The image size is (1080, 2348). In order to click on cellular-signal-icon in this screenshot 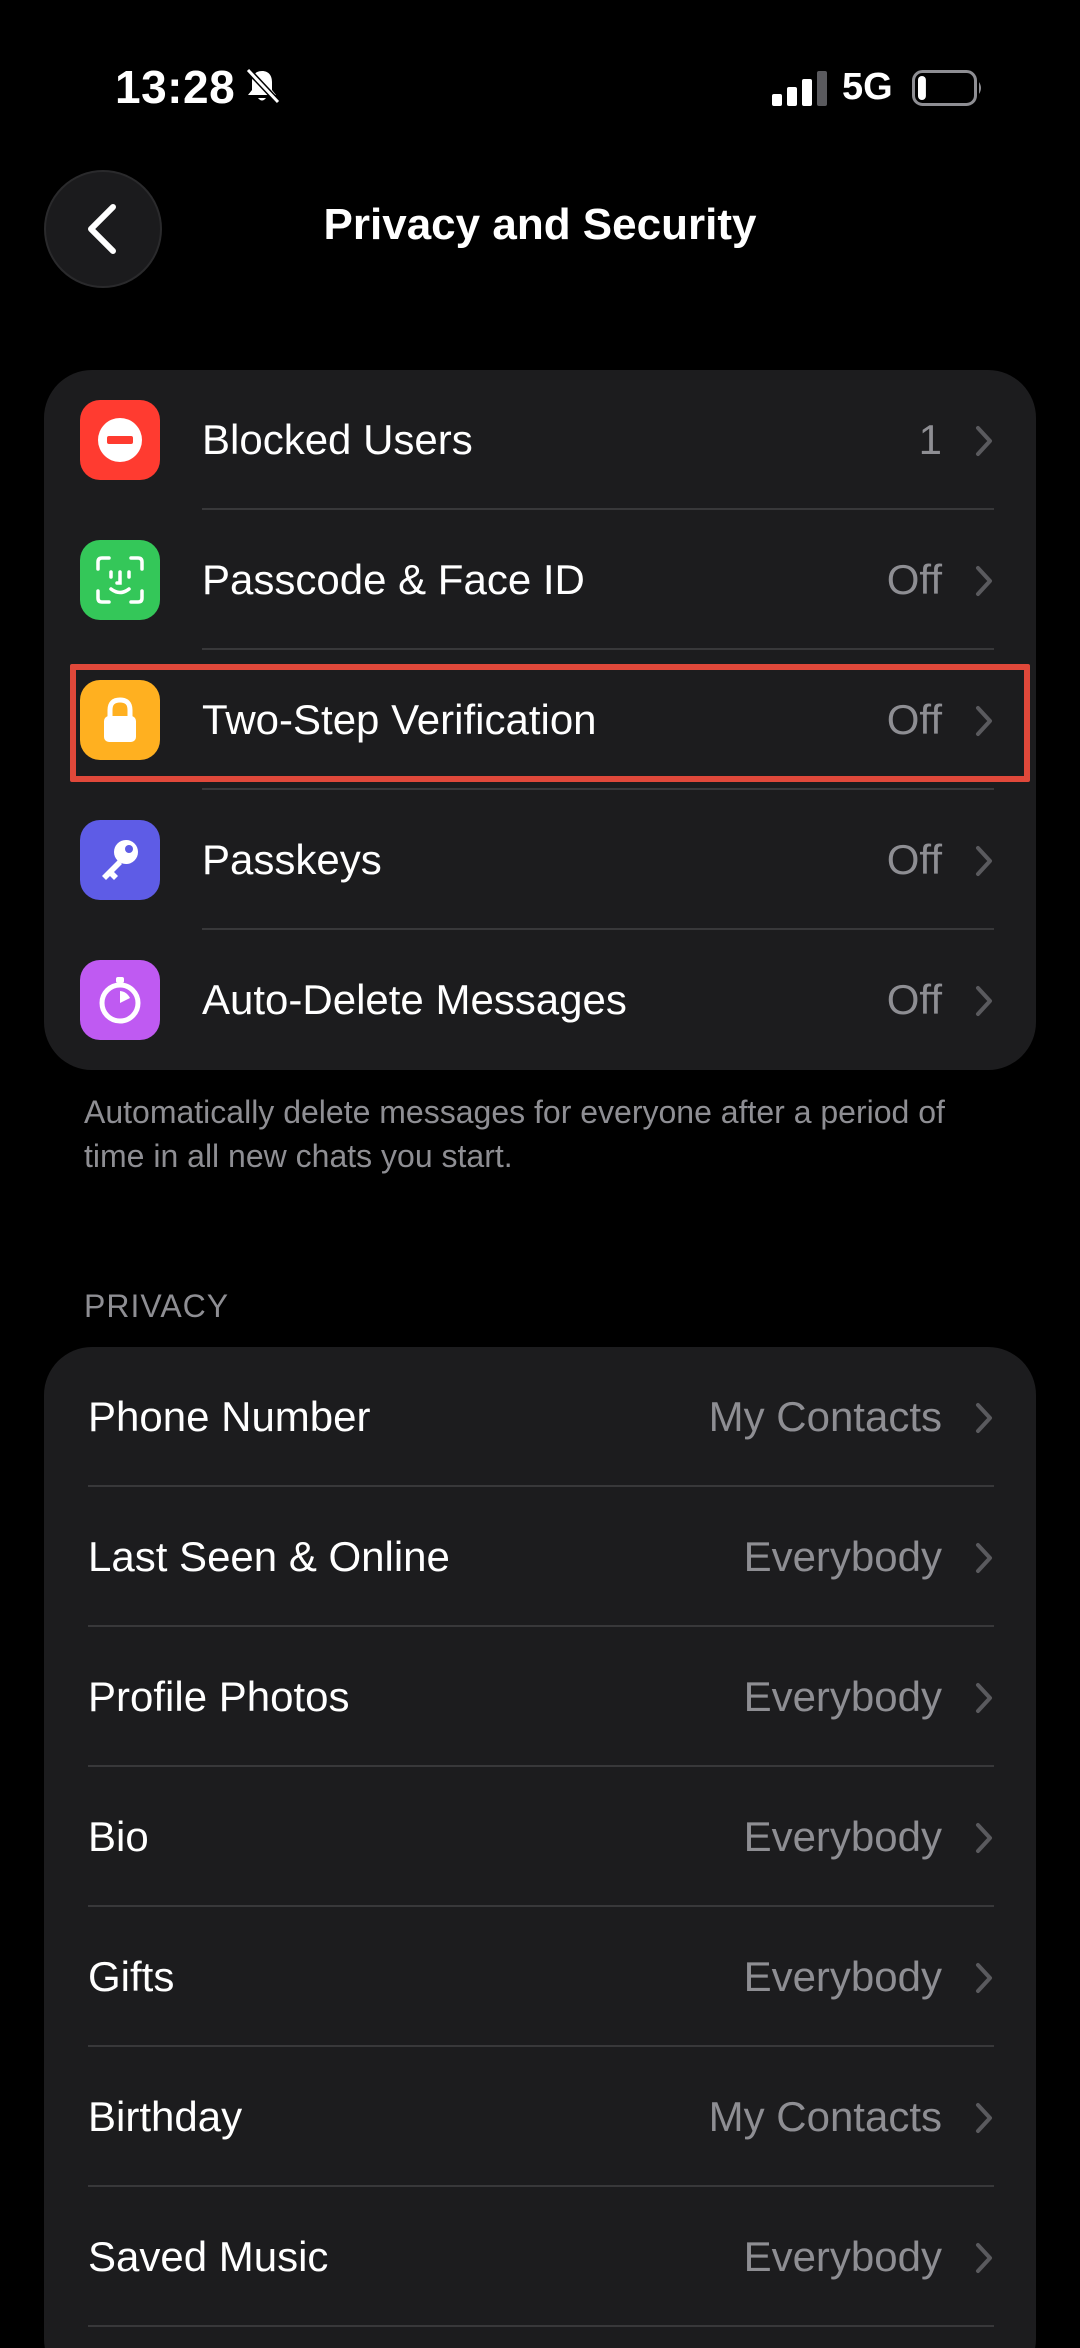, I will do `click(799, 88)`.